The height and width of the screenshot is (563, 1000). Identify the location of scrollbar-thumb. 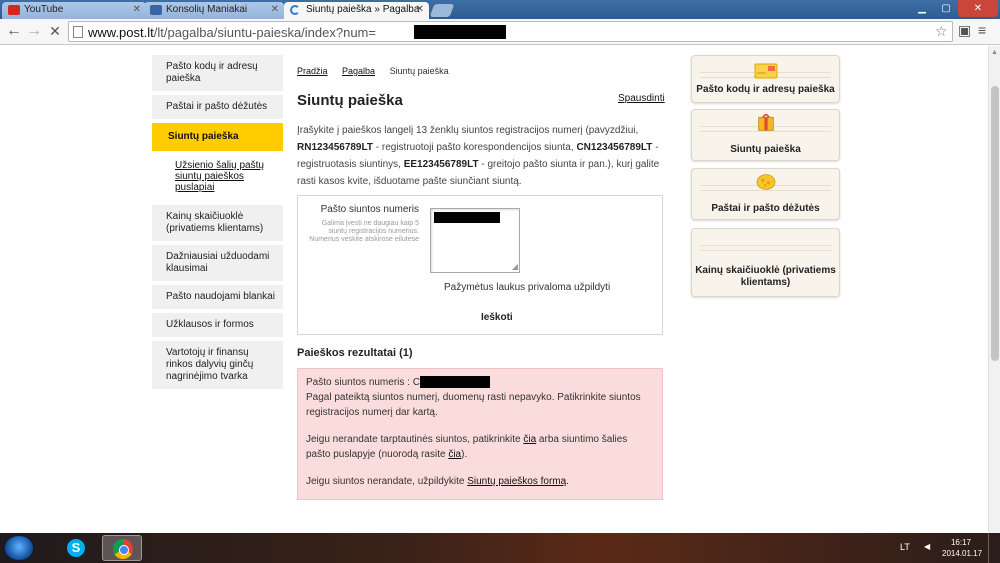
(995, 223).